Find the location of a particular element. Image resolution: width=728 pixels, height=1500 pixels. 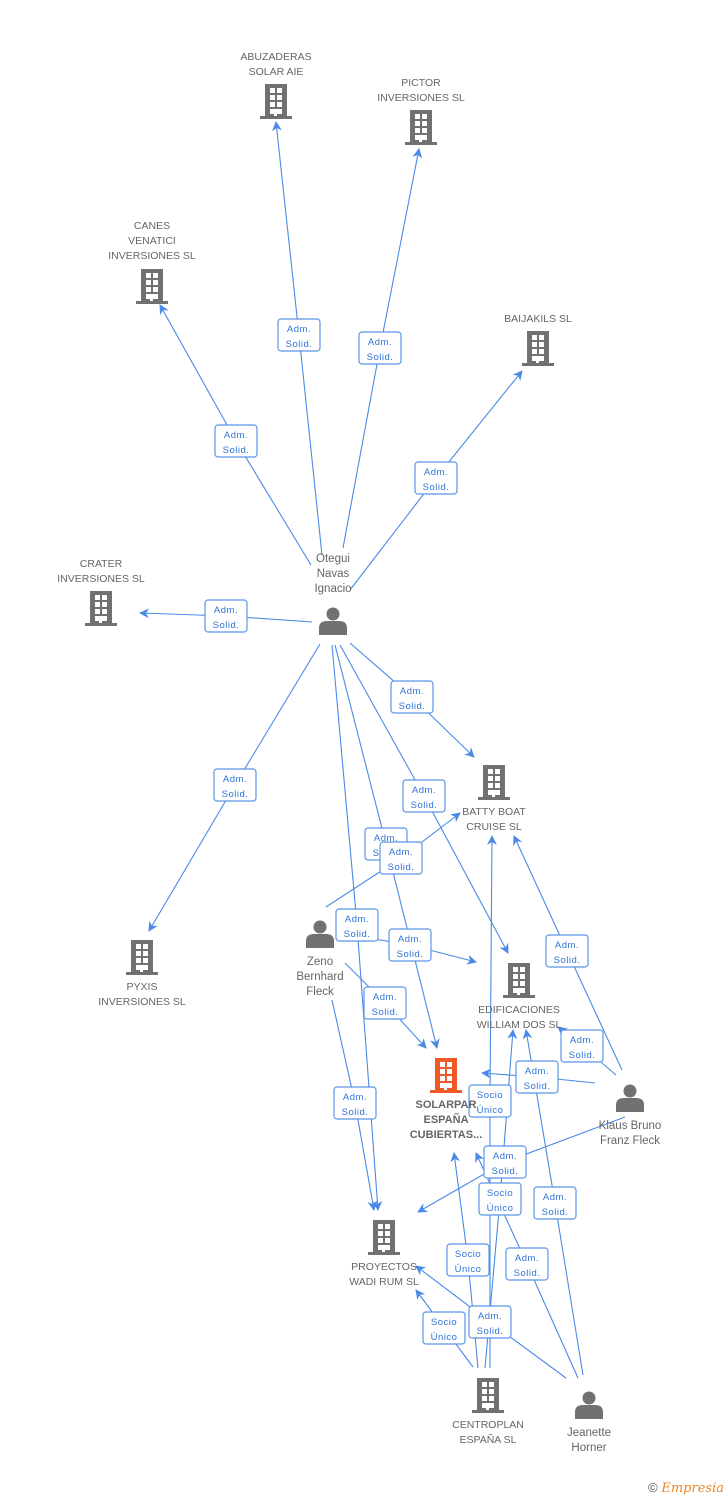

node-label: SOLARPAR is located at coordinates (446, 1105).